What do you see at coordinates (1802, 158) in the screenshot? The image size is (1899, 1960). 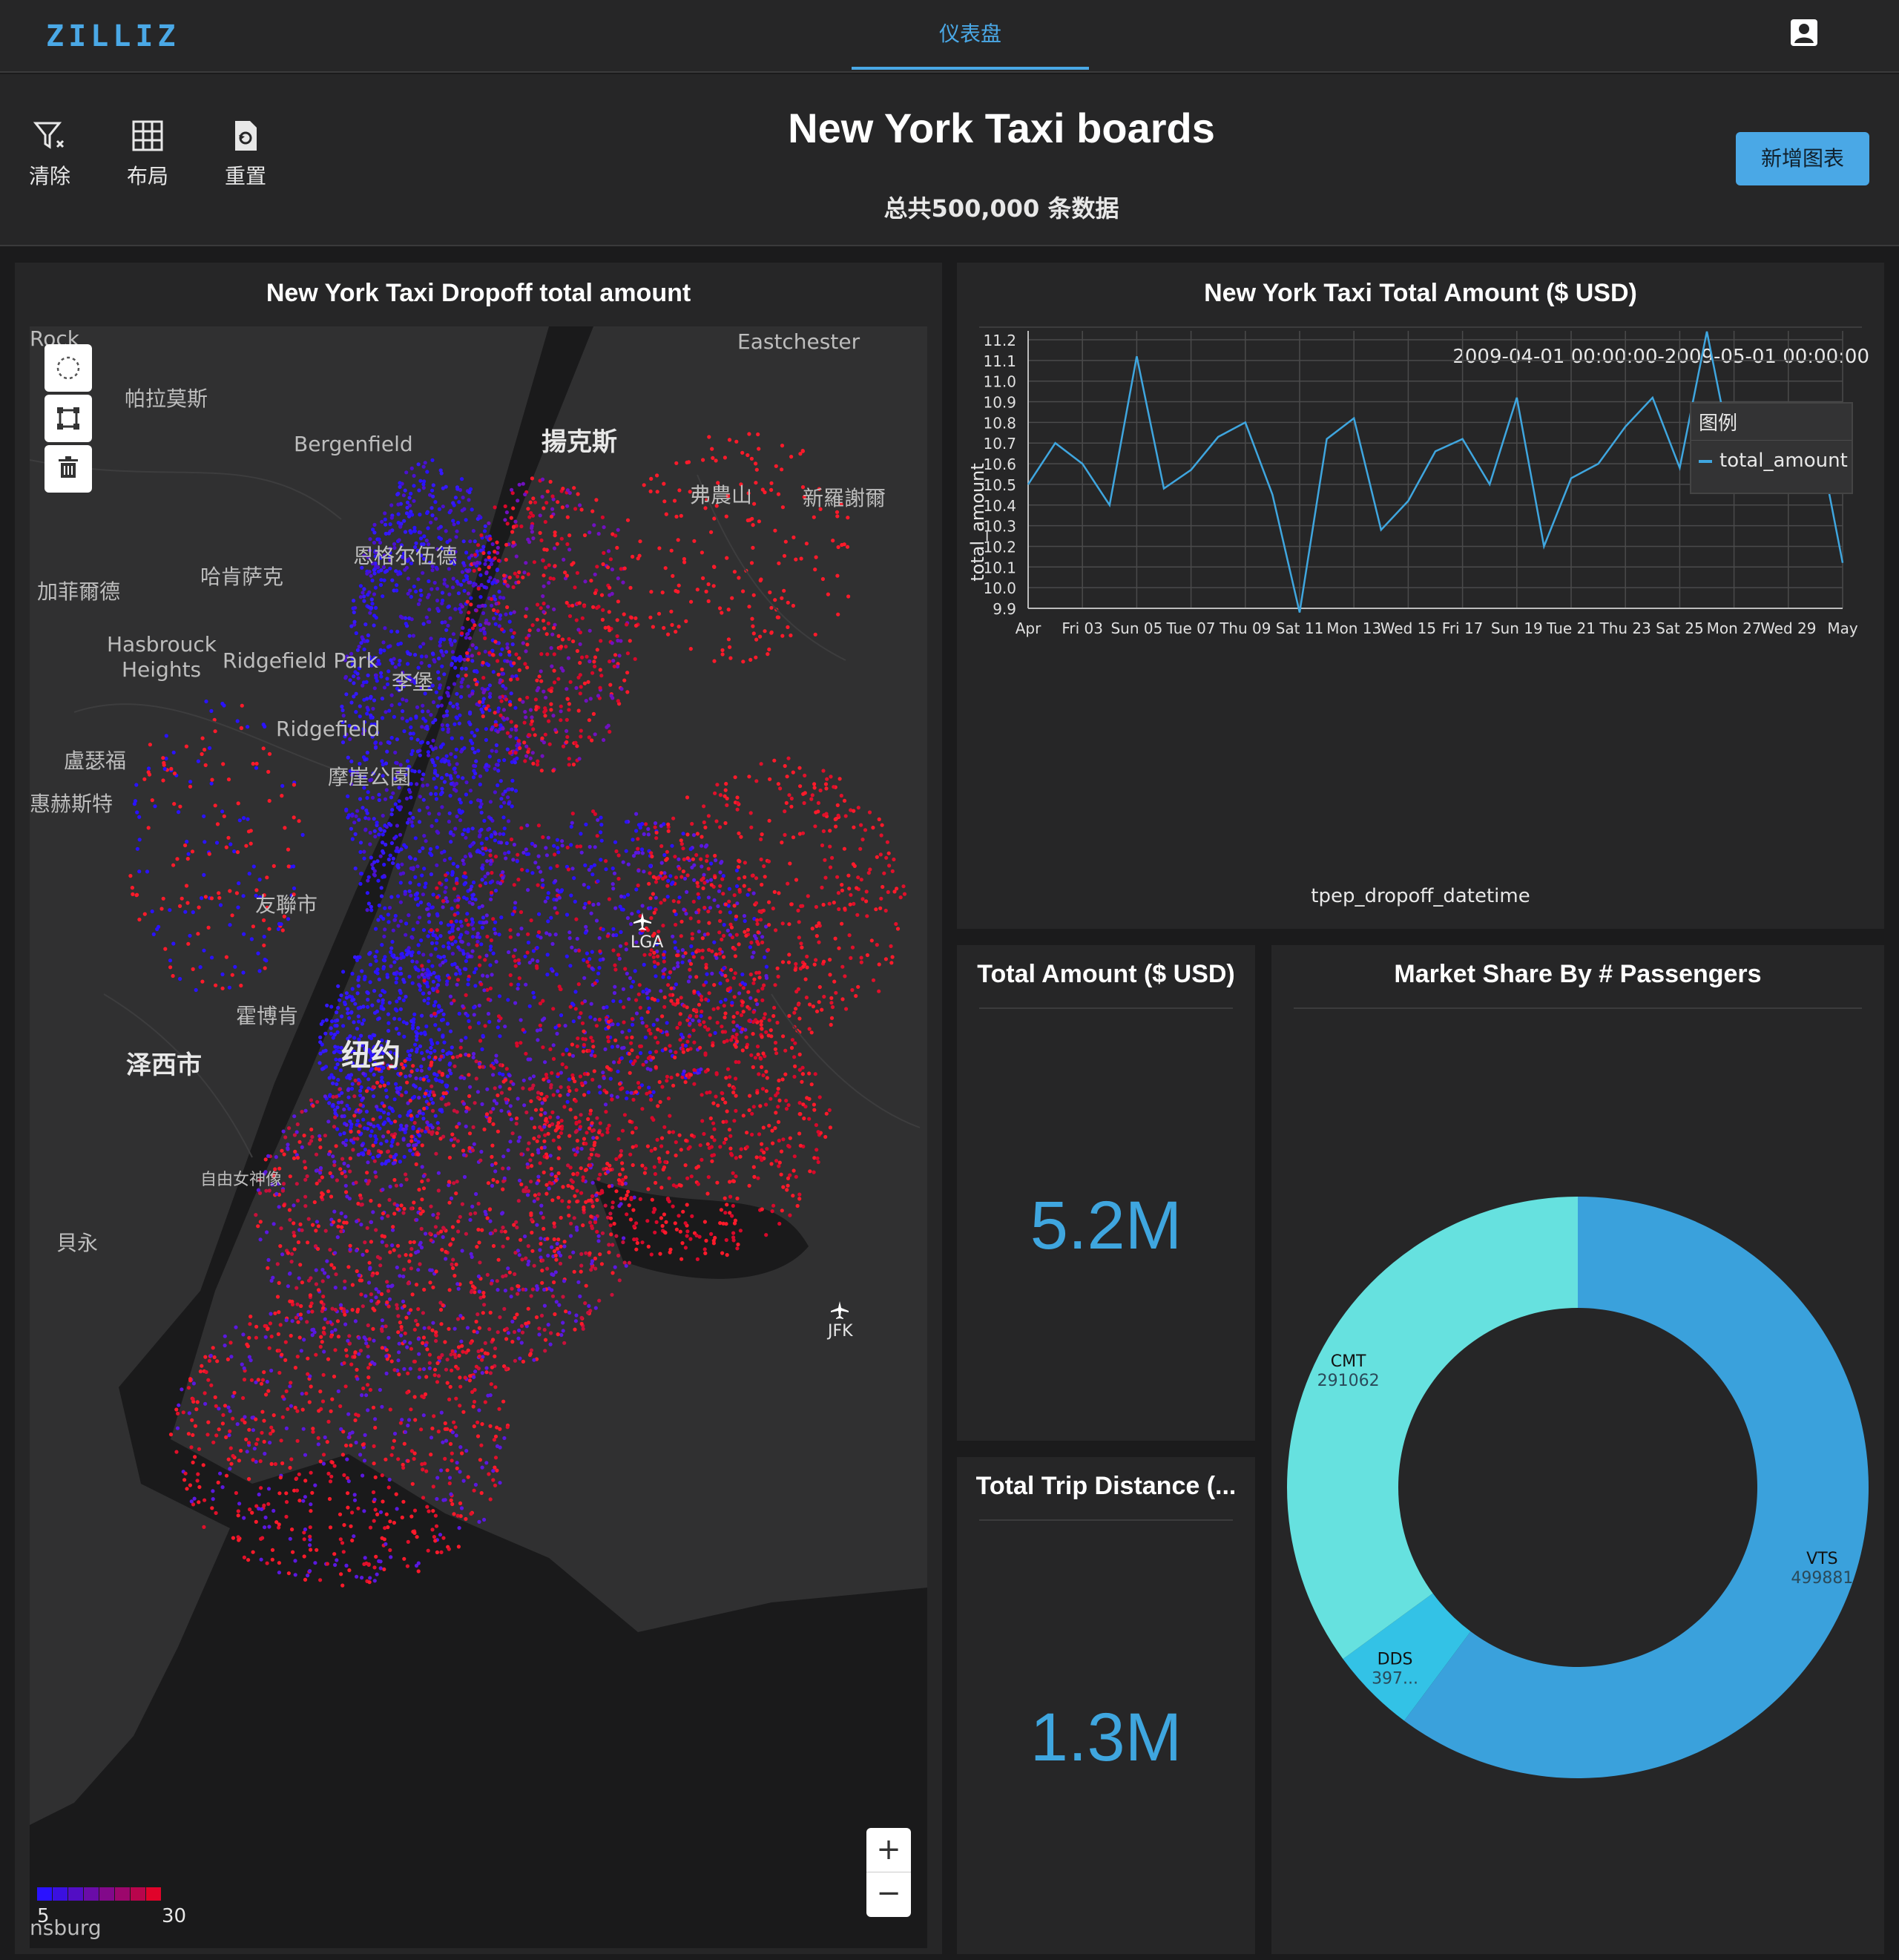 I see `add-chart-button: 新增图表` at bounding box center [1802, 158].